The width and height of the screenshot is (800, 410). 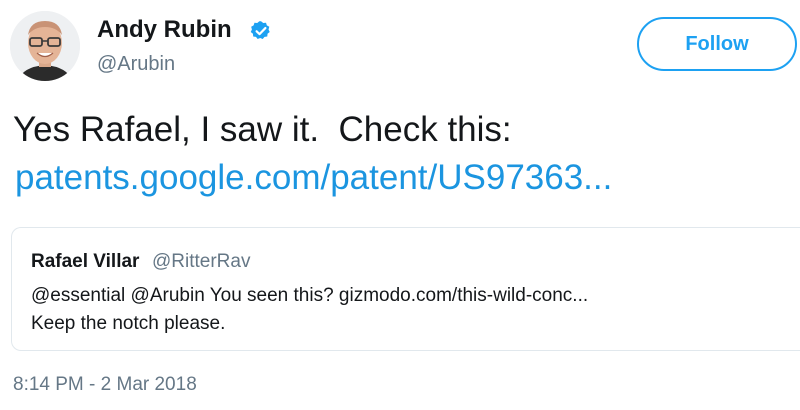 I want to click on quoted-tweet-text-line2: Keep the notch please., so click(x=128, y=323).